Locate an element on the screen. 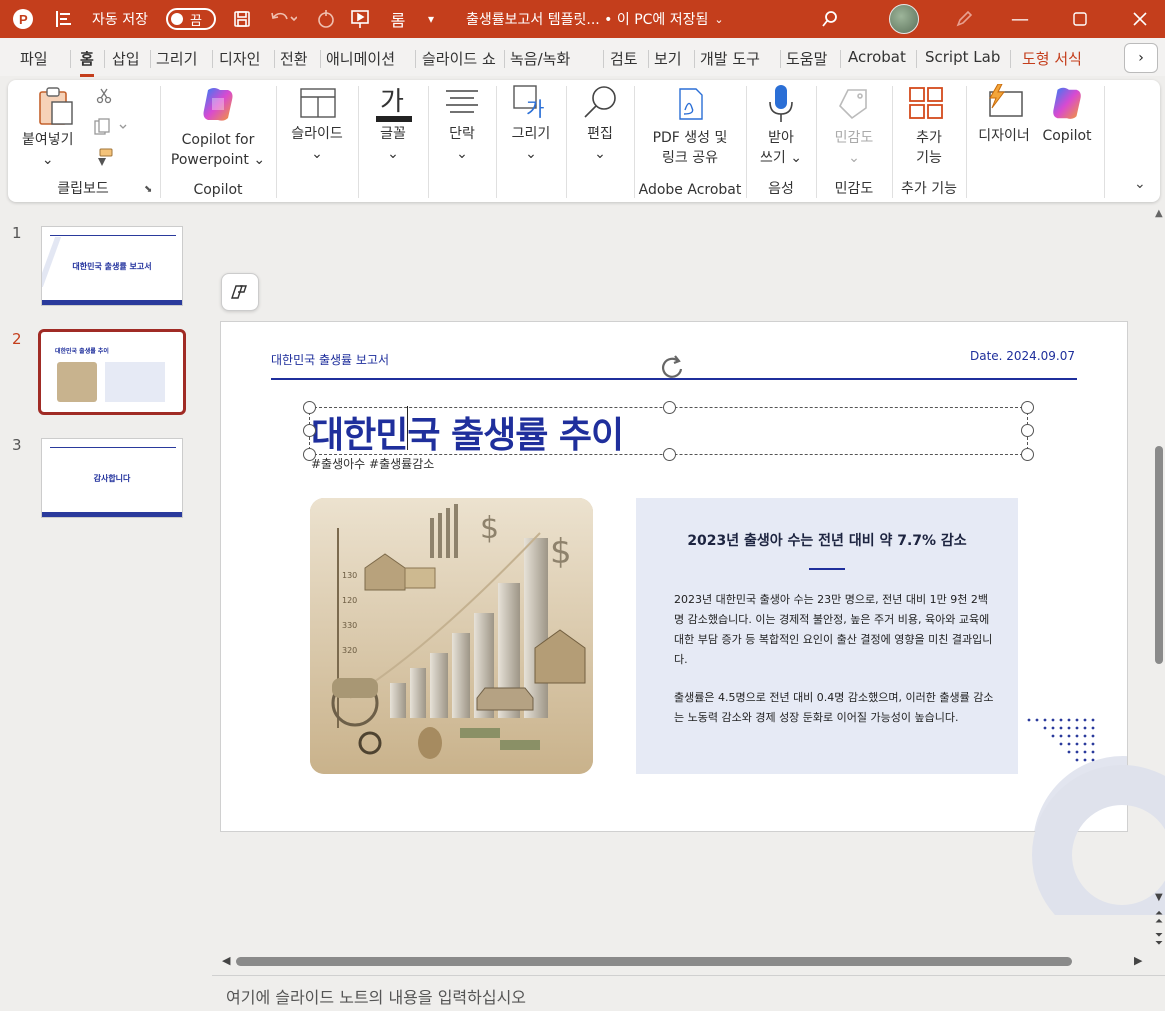 Image resolution: width=1165 pixels, height=1011 pixels. notes-placeholder: 여기에 슬라이드 노트의 내용을 입력하십시오 is located at coordinates (376, 997).